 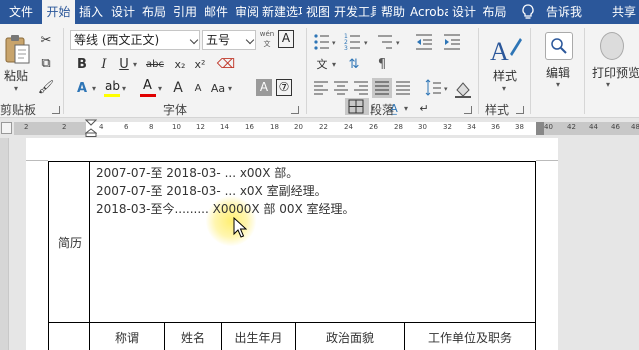 What do you see at coordinates (124, 88) in the screenshot?
I see `highlight-dropdown-icon: ▾` at bounding box center [124, 88].